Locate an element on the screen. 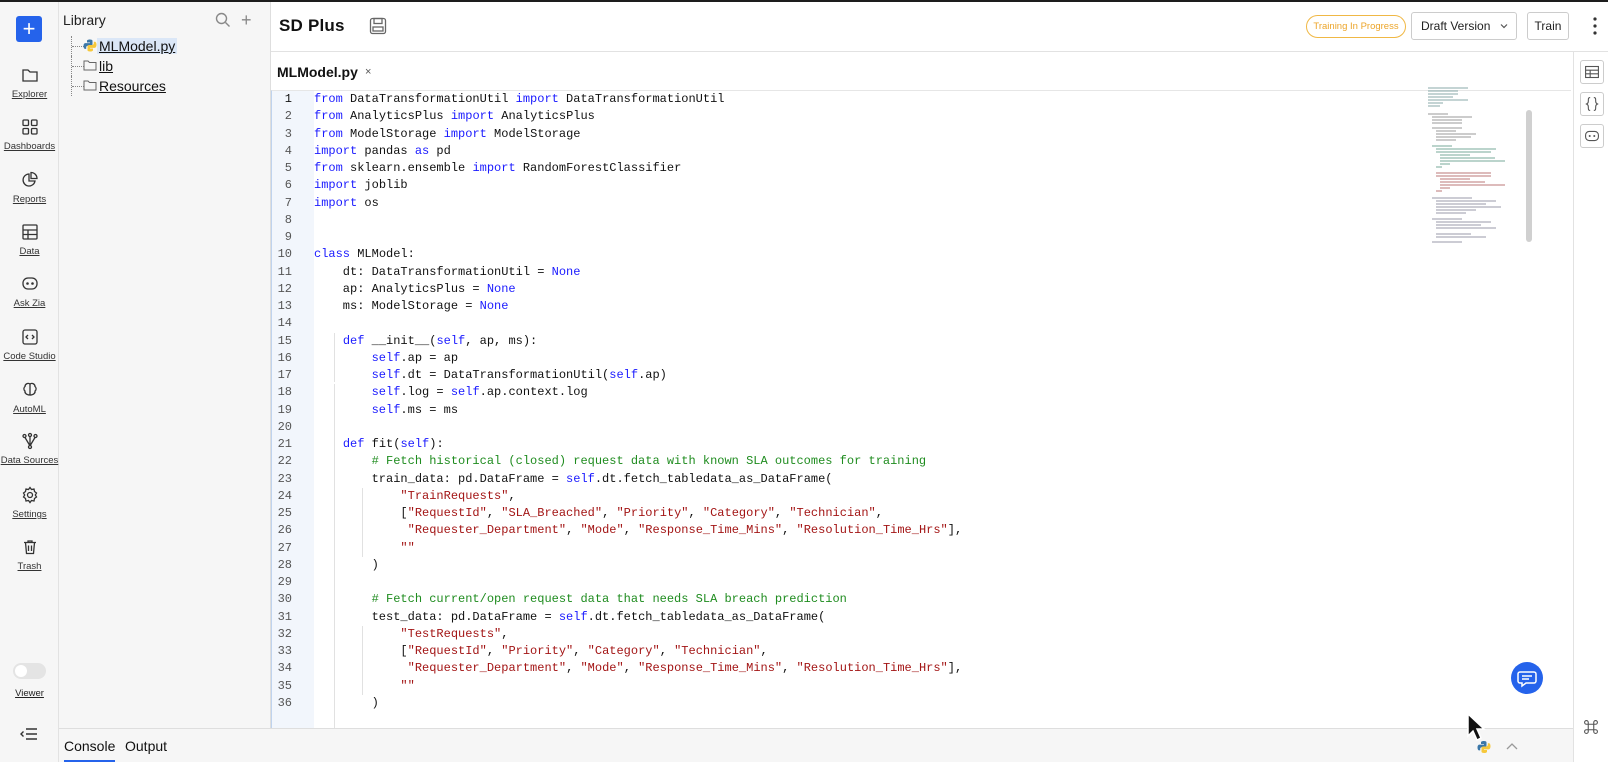 The image size is (1608, 762). code-text: ) is located at coordinates (346, 564).